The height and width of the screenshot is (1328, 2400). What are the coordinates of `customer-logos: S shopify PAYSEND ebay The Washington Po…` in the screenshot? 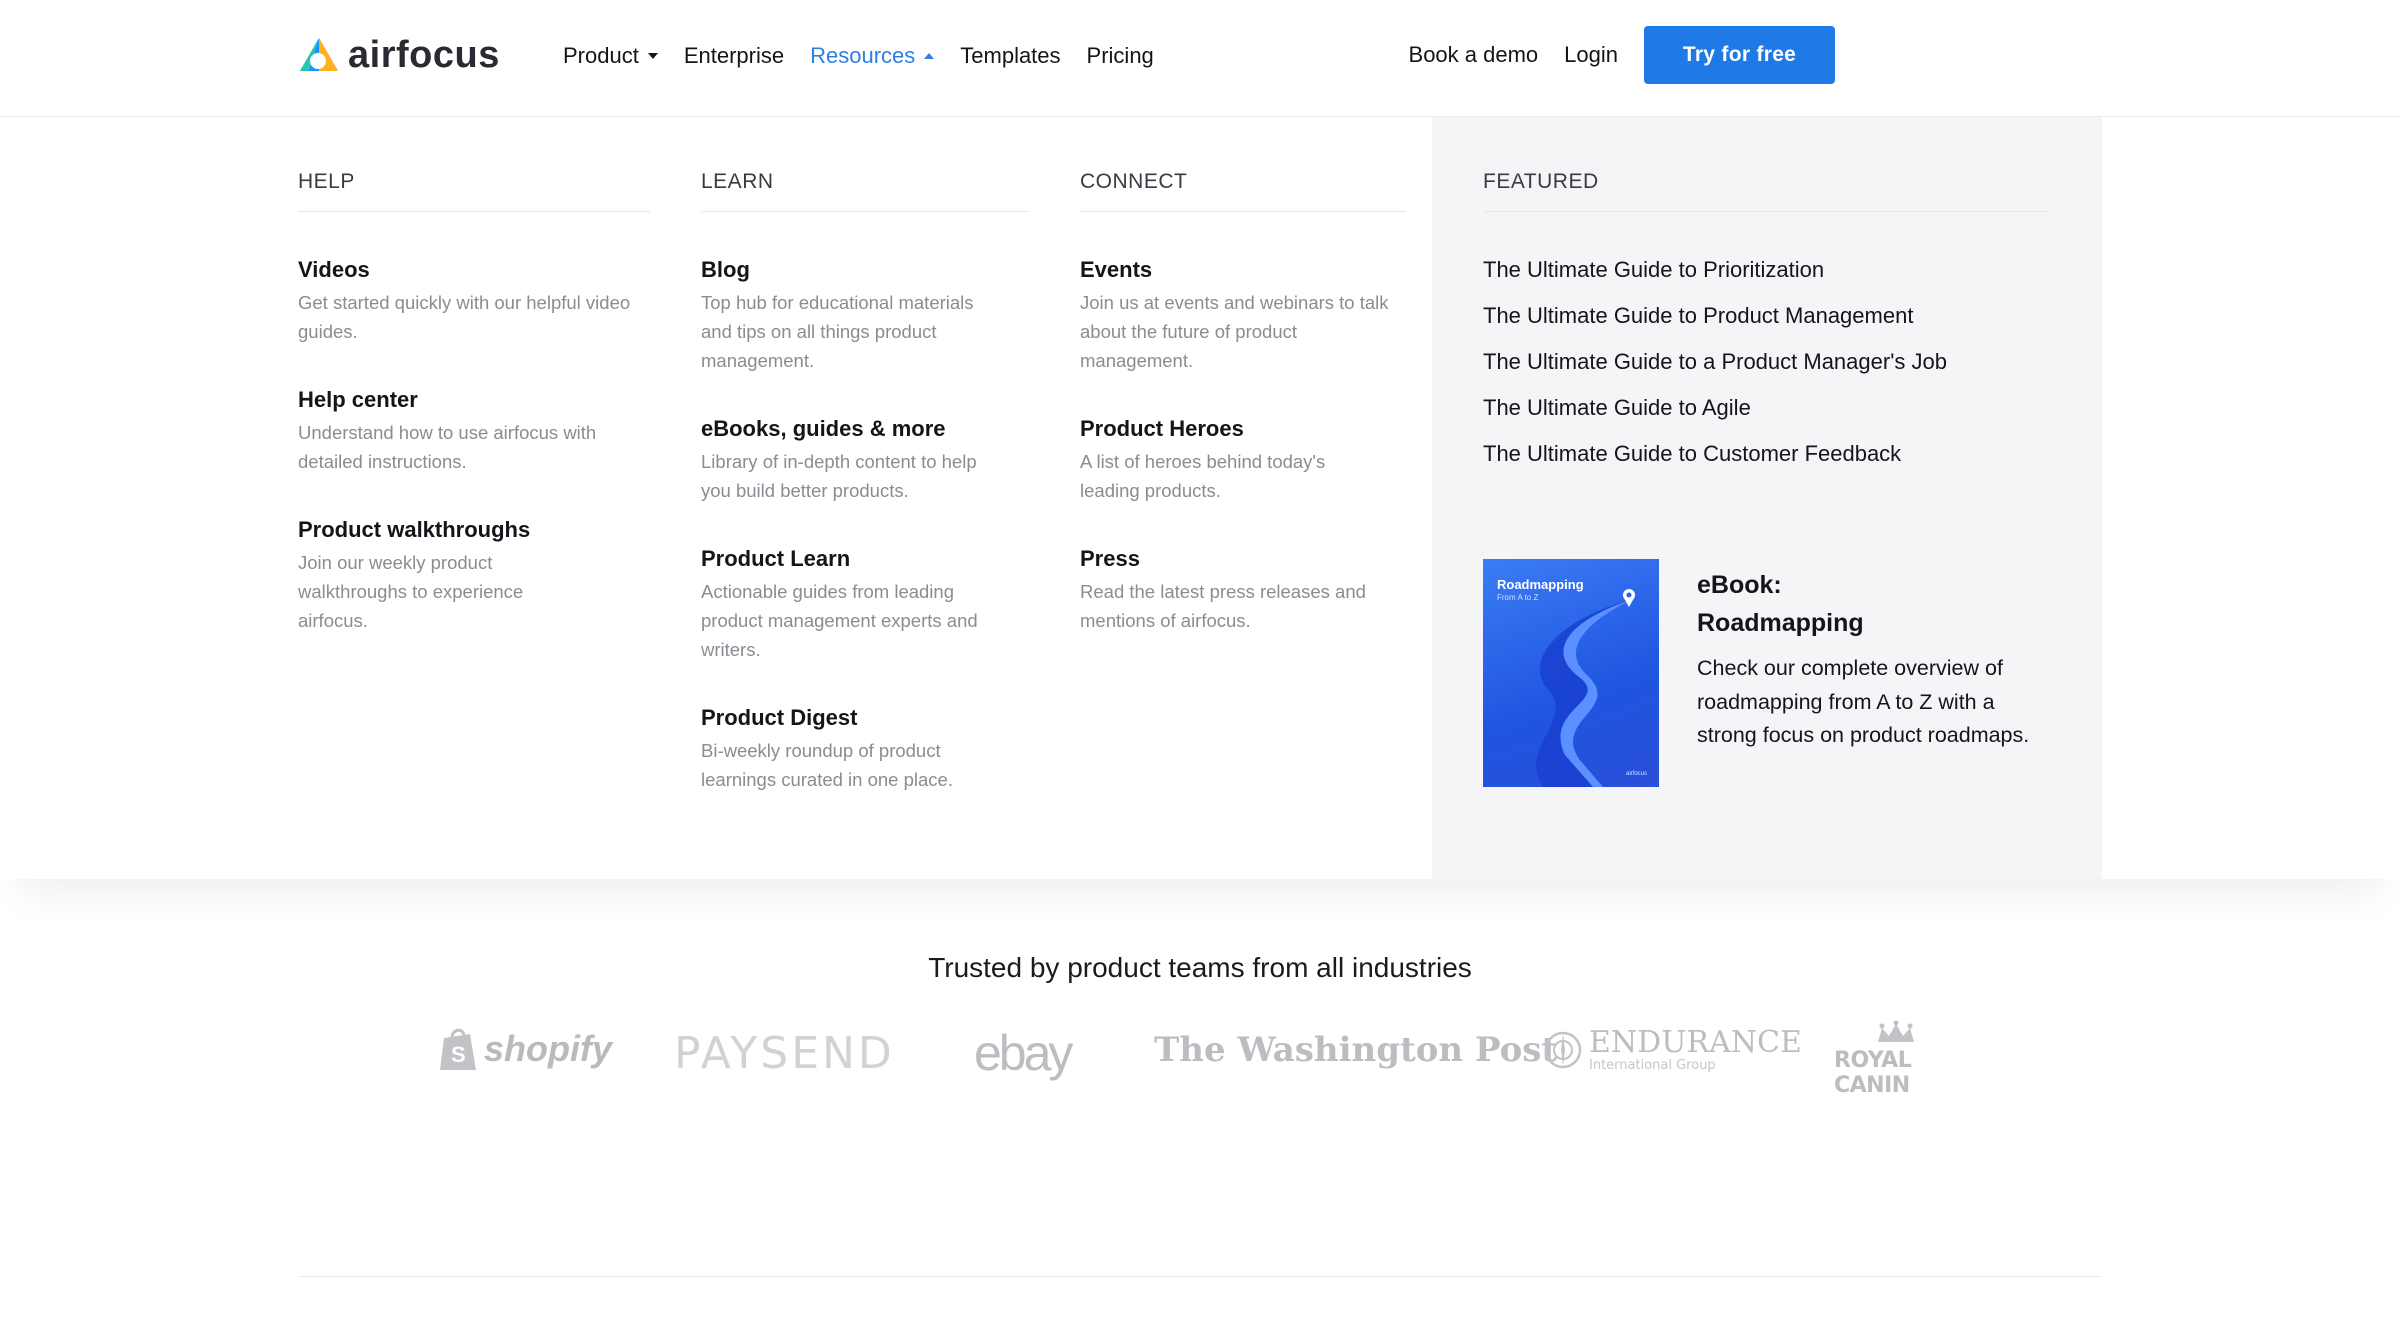 It's located at (1198, 1059).